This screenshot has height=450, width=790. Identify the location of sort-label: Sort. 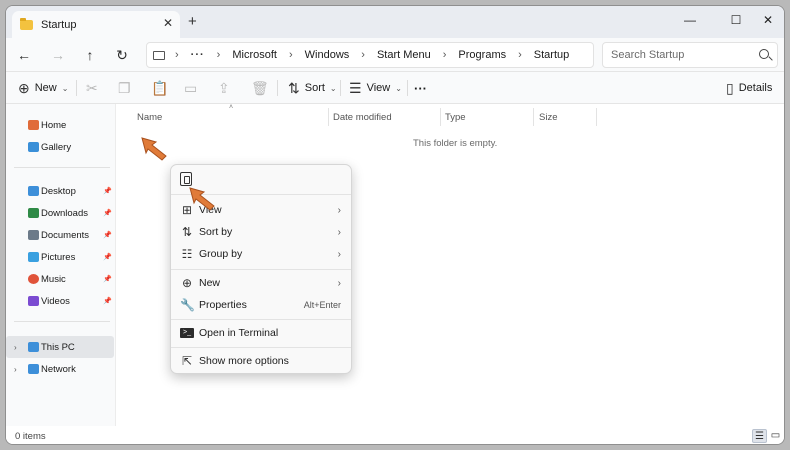
(314, 88).